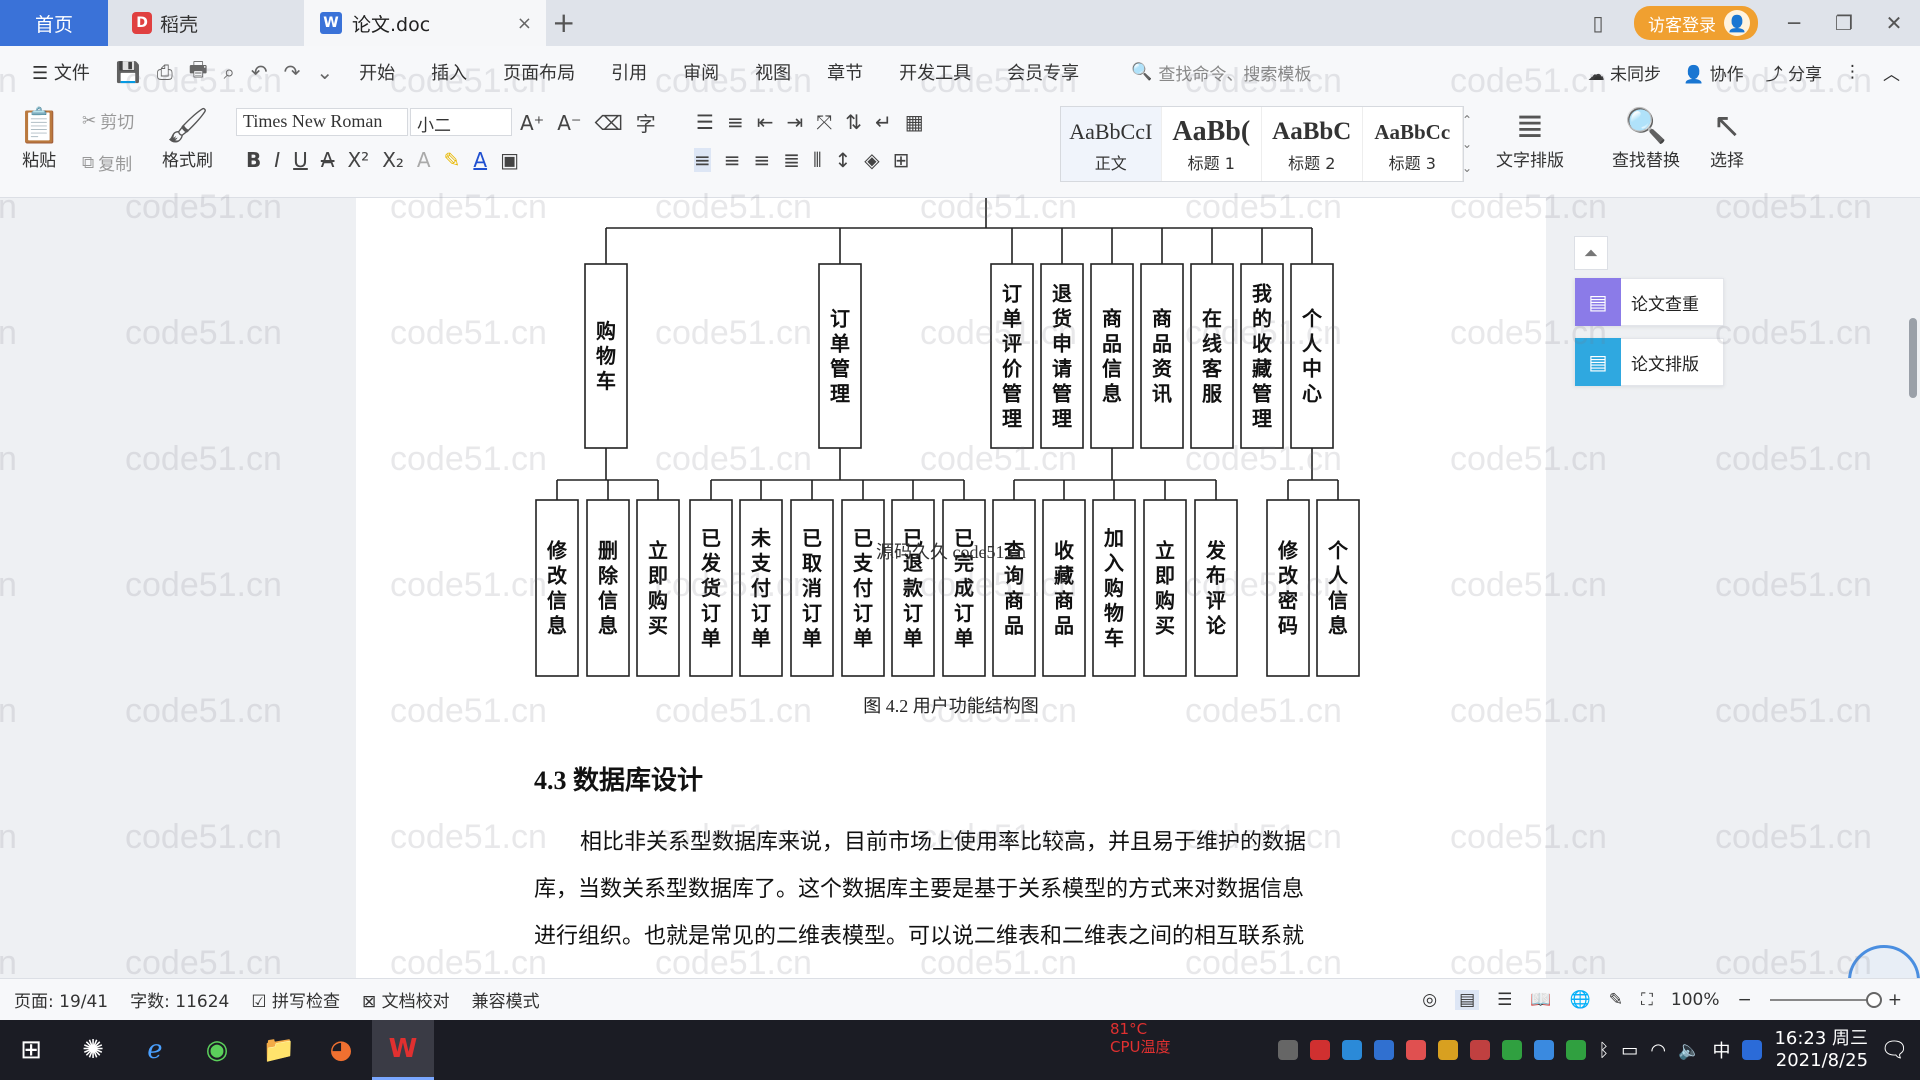 The width and height of the screenshot is (1920, 1080). What do you see at coordinates (128, 72) in the screenshot?
I see `save-icon: 💾` at bounding box center [128, 72].